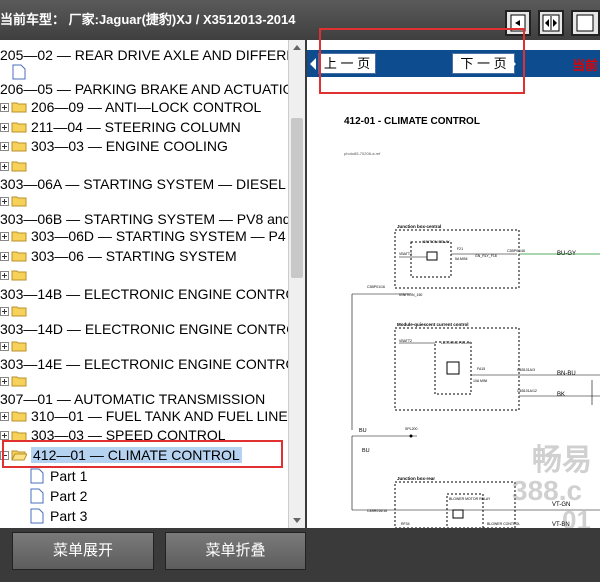  Describe the element at coordinates (297, 520) in the screenshot. I see `scroll-down-icon` at that location.